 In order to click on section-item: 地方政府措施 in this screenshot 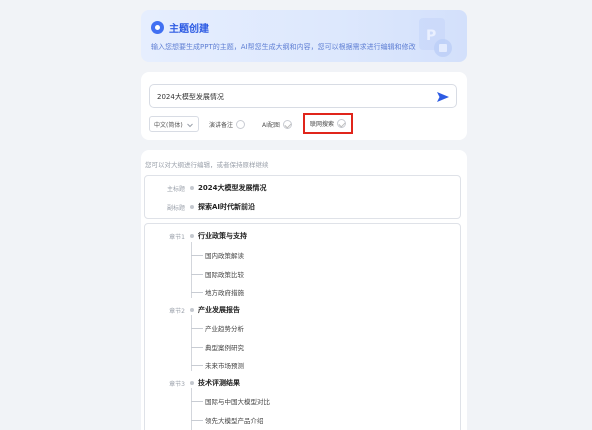, I will do `click(224, 292)`.